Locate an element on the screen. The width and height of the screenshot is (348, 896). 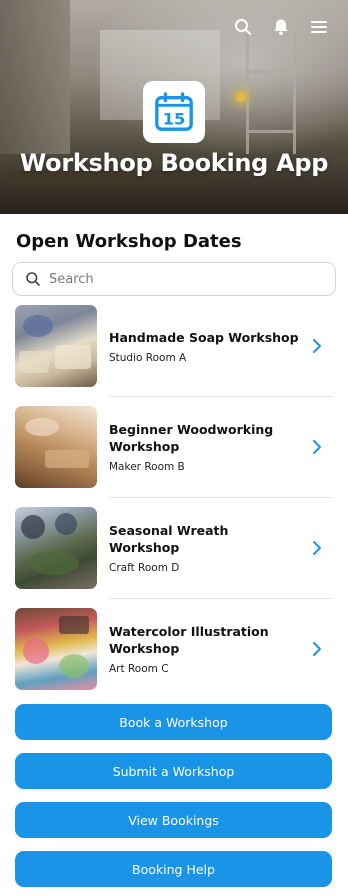
book-workshop-button: Book a Workshop is located at coordinates (173, 722).